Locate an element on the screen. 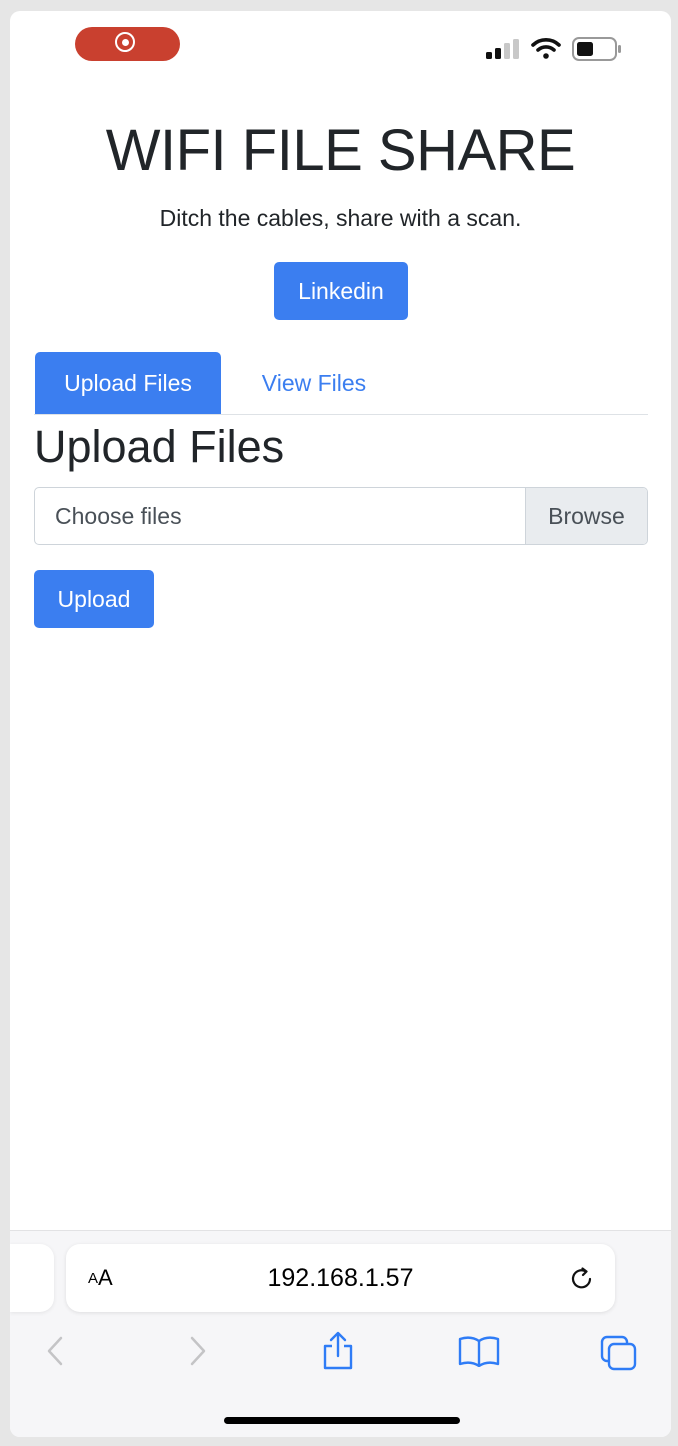  text-size-button: AA is located at coordinates (100, 1278).